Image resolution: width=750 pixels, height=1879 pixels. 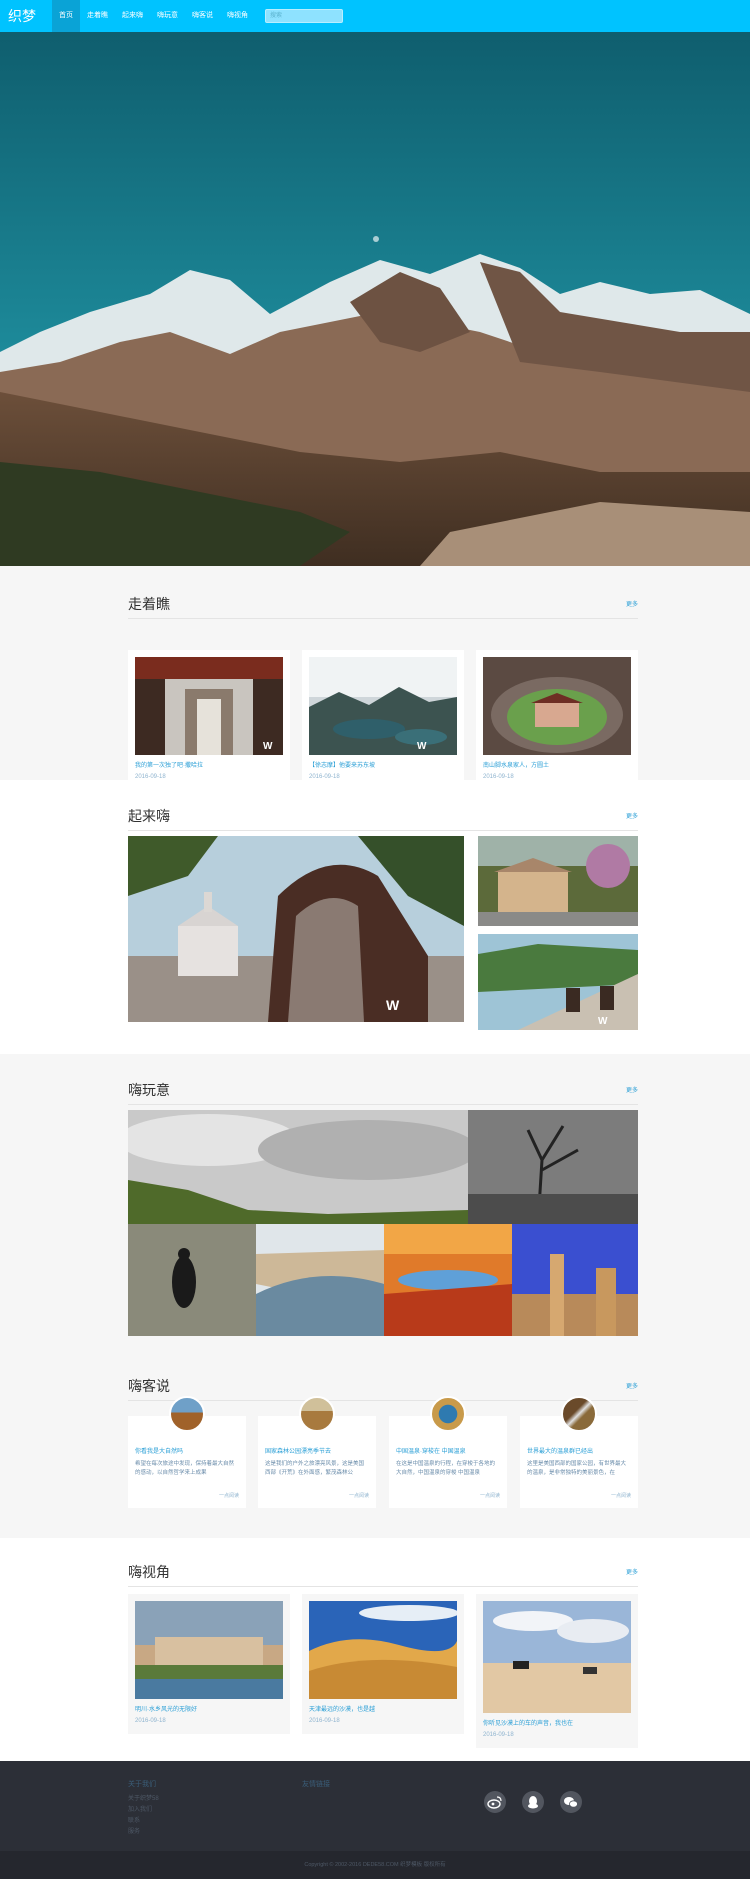 I want to click on guest-excerpt: 希望在每次旅途中发现，保持着最大自然的感动，以自然哲学来上成果, so click(x=185, y=1468).